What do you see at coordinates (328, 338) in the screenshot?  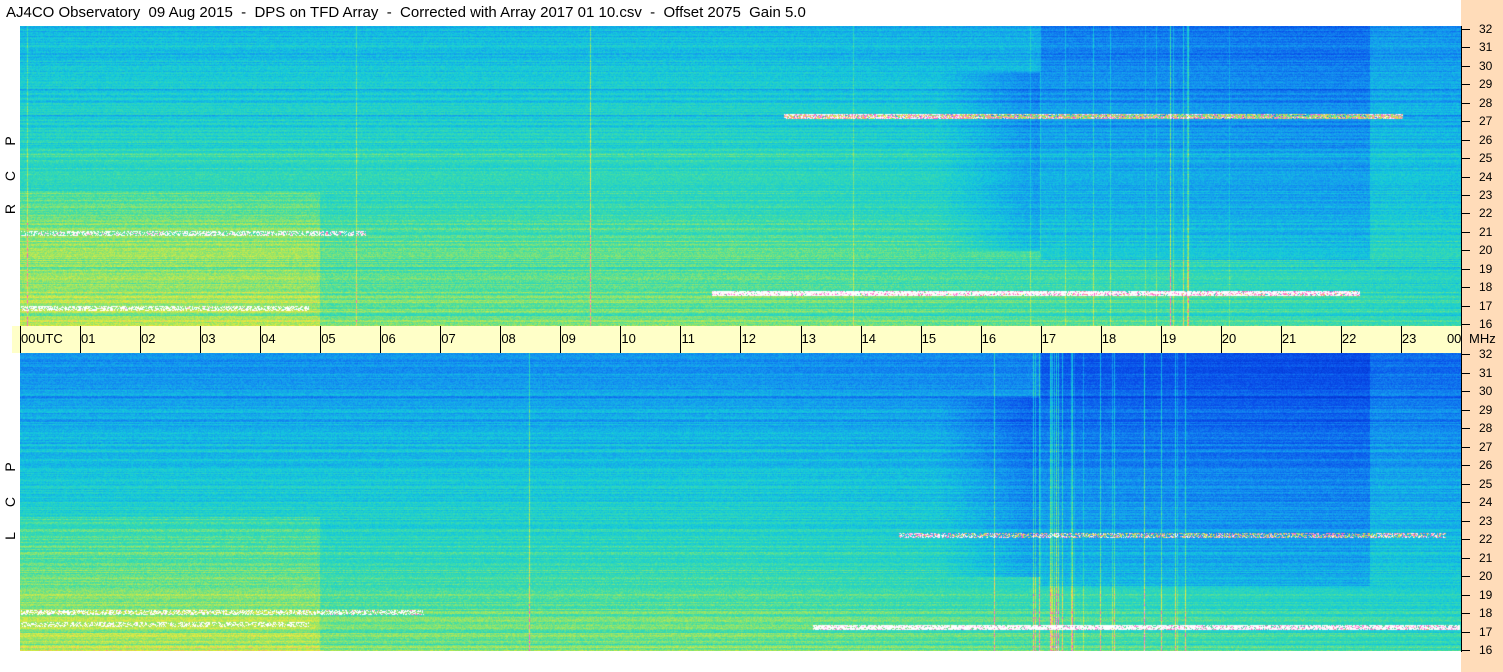 I see `time-tick-label: 05` at bounding box center [328, 338].